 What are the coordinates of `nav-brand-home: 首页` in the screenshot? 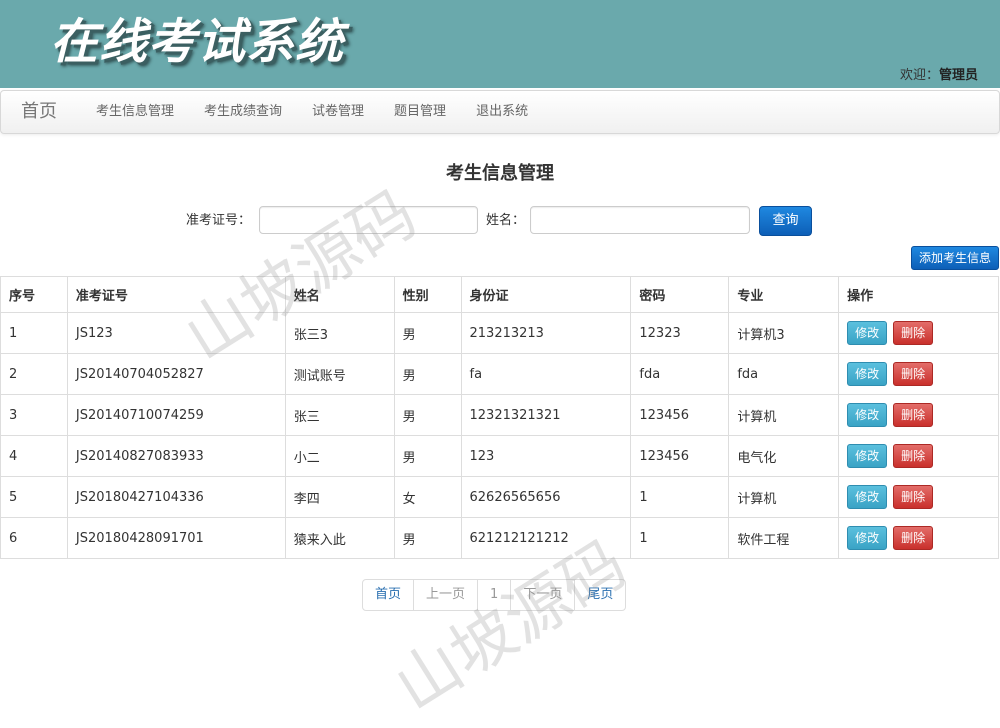 It's located at (39, 112).